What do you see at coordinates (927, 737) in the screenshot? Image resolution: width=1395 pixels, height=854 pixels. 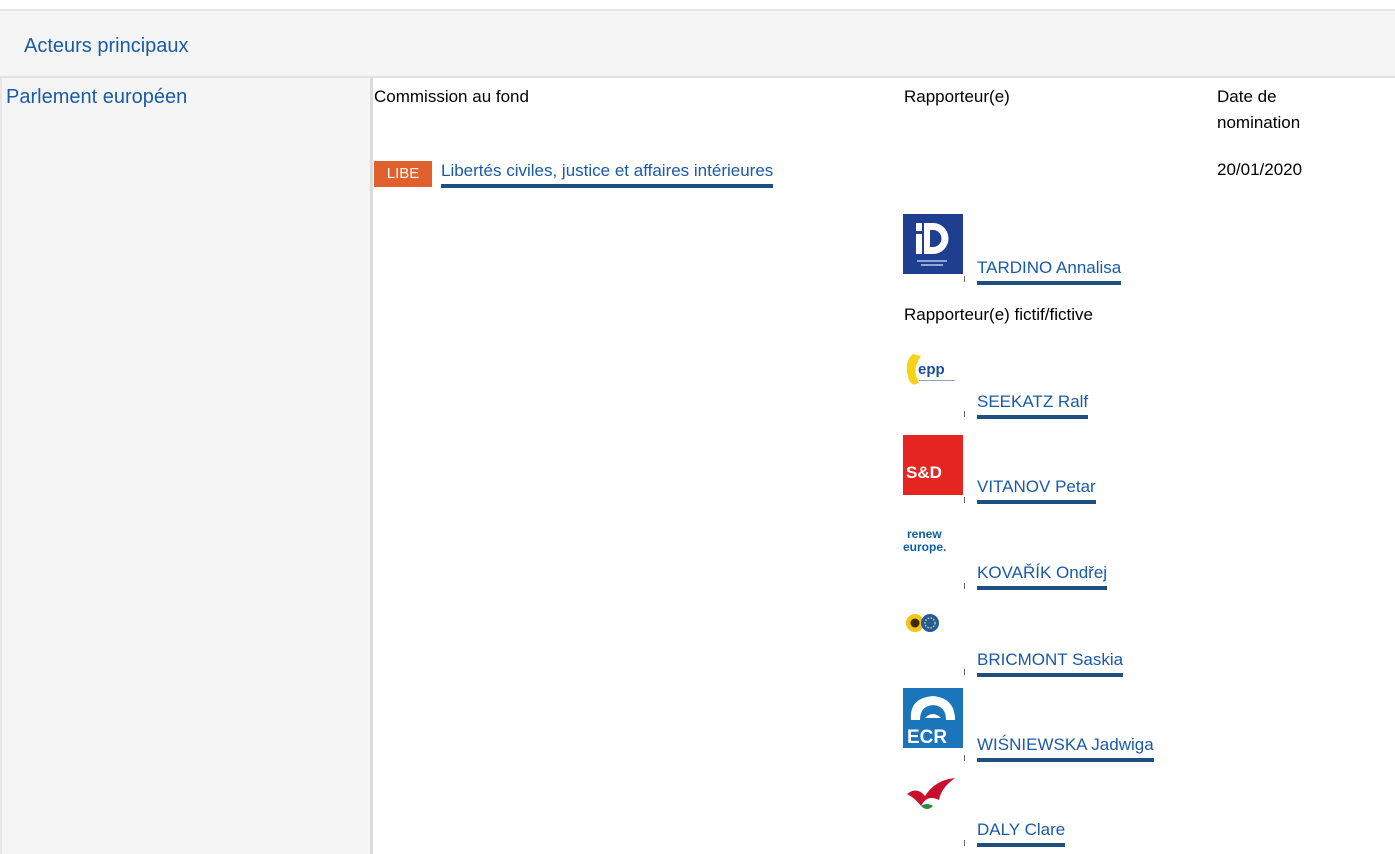 I see `svg-text: ECR` at bounding box center [927, 737].